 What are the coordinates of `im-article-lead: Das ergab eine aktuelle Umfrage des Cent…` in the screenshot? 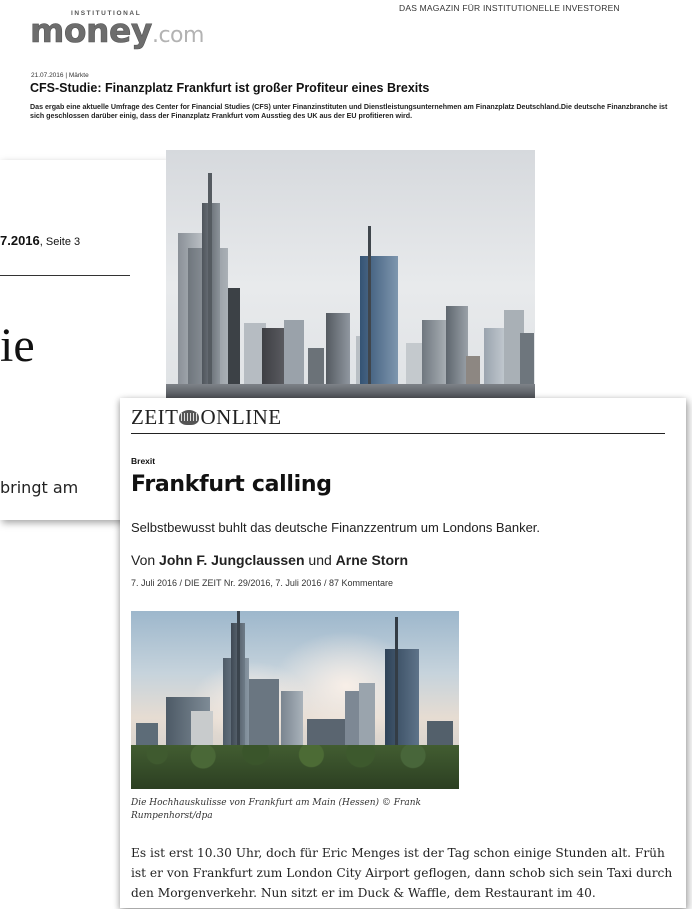 It's located at (349, 111).